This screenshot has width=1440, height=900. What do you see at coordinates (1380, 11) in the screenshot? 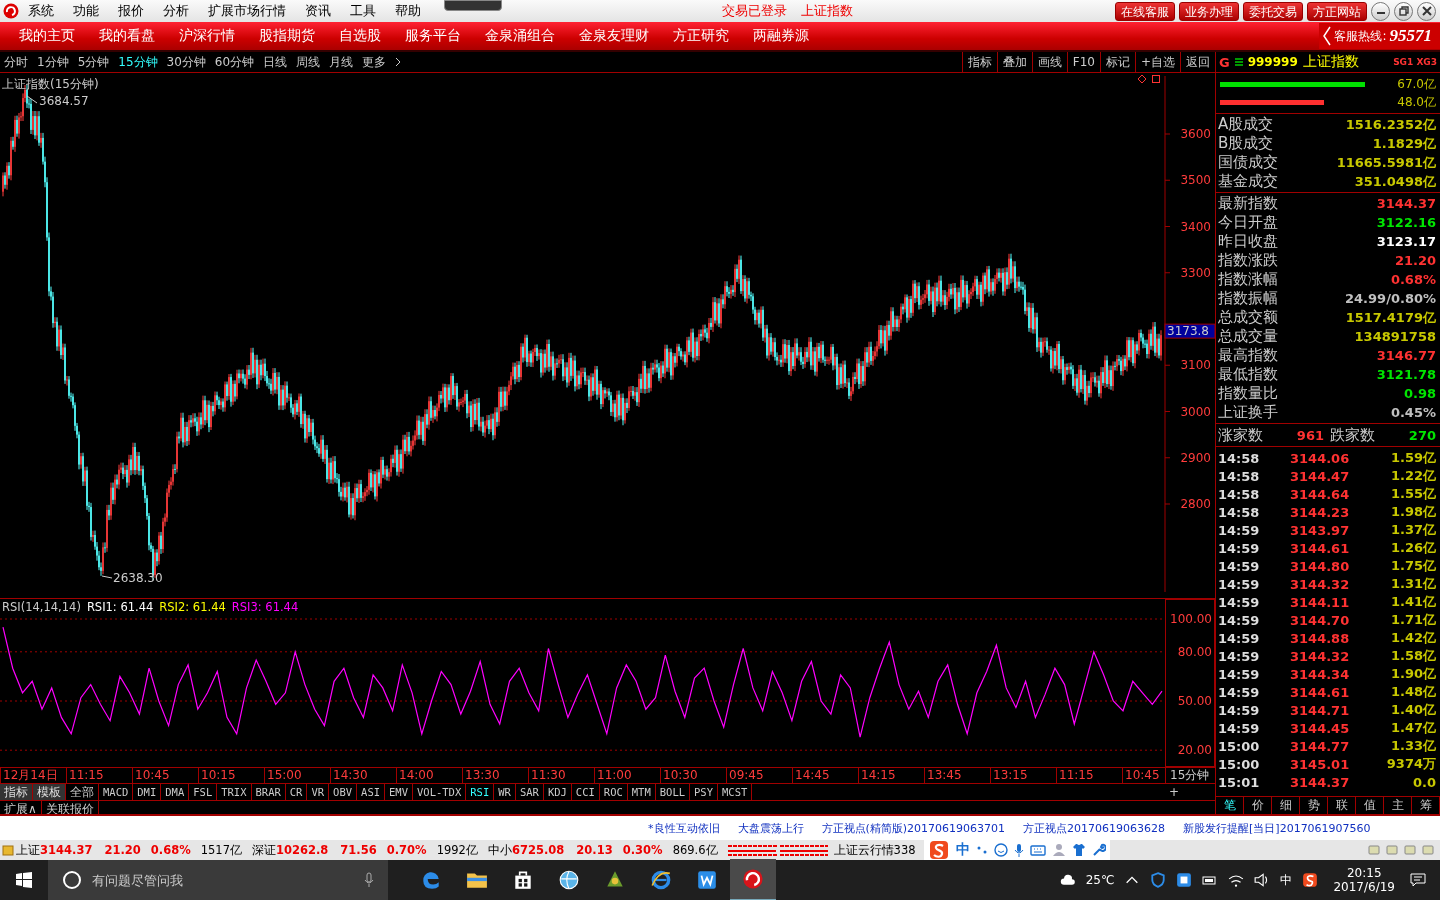
I see `minimize-button` at bounding box center [1380, 11].